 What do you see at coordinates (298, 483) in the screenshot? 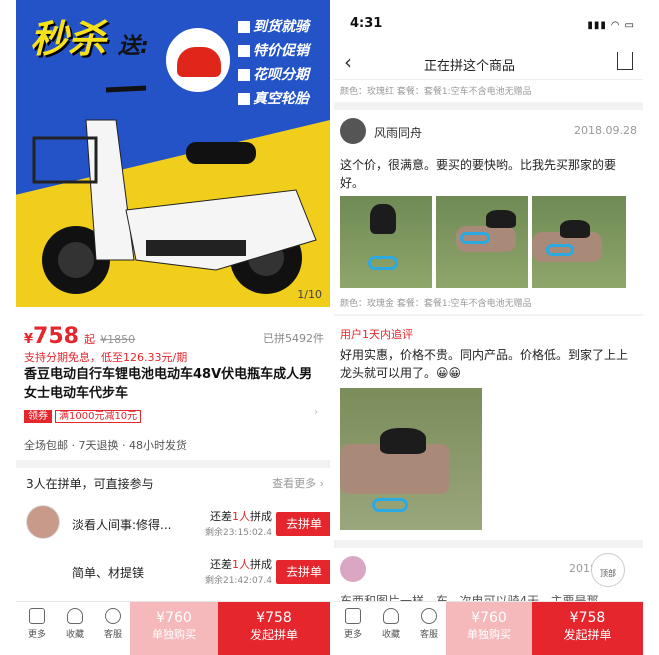
I see `view-more-link: 查看更多 ›` at bounding box center [298, 483].